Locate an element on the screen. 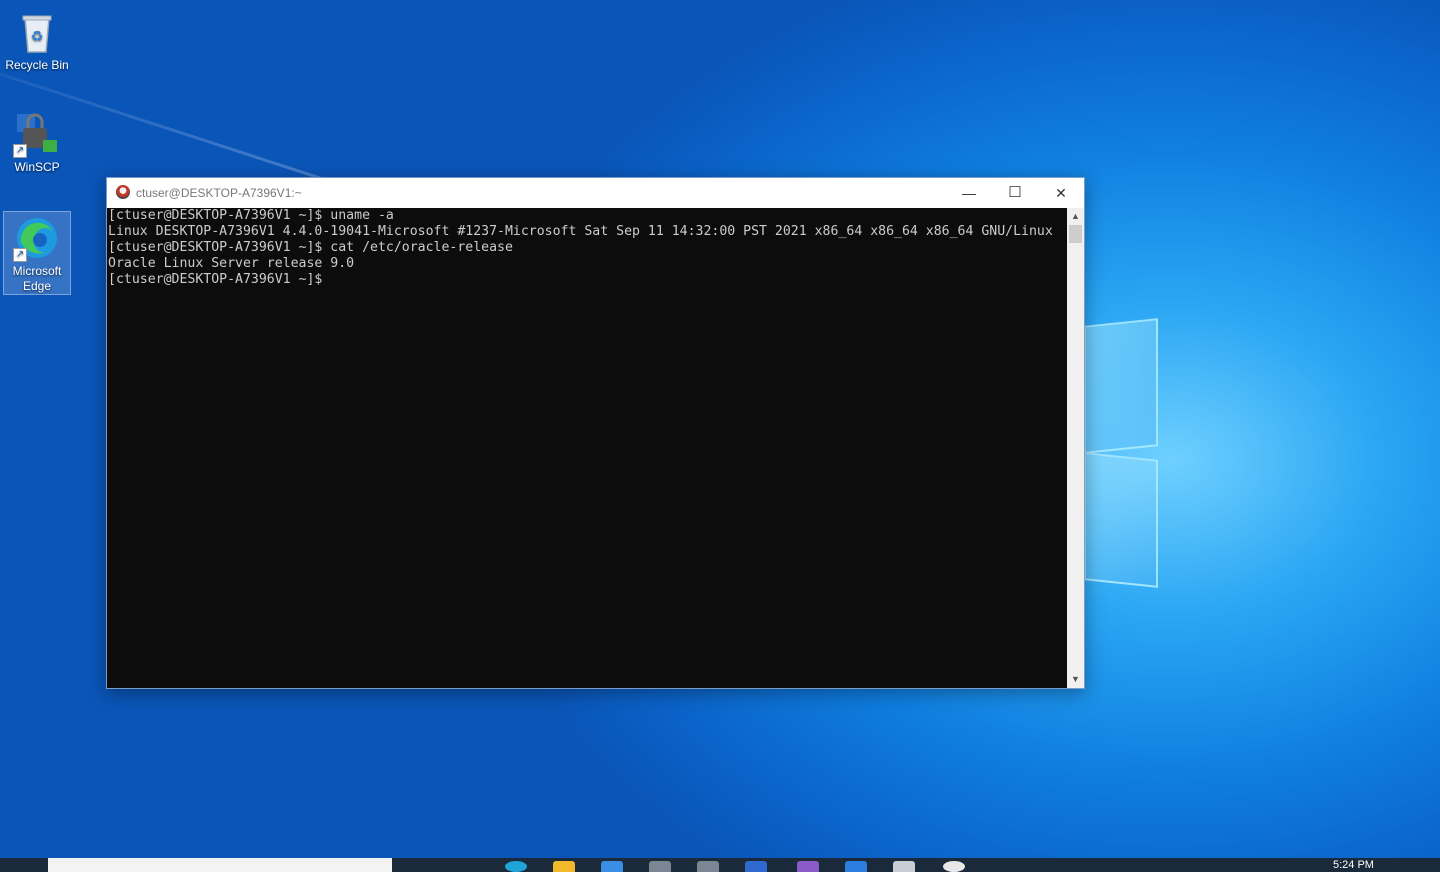  terminal-app-icon is located at coordinates (123, 192).